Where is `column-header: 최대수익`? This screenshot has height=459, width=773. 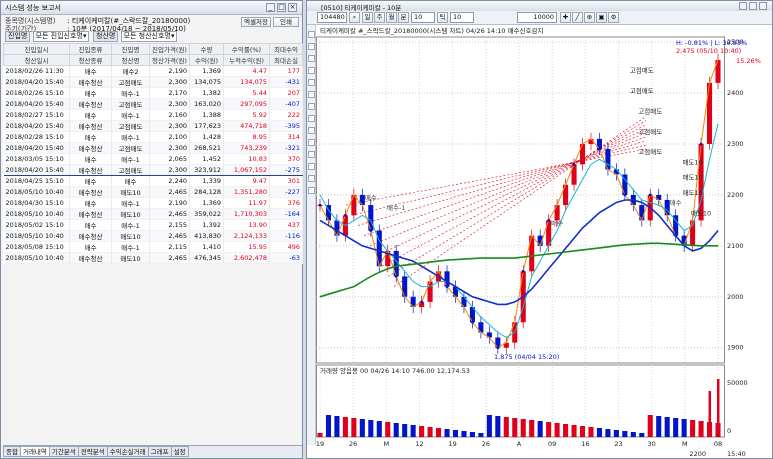
column-header: 최대수익 is located at coordinates (286, 49).